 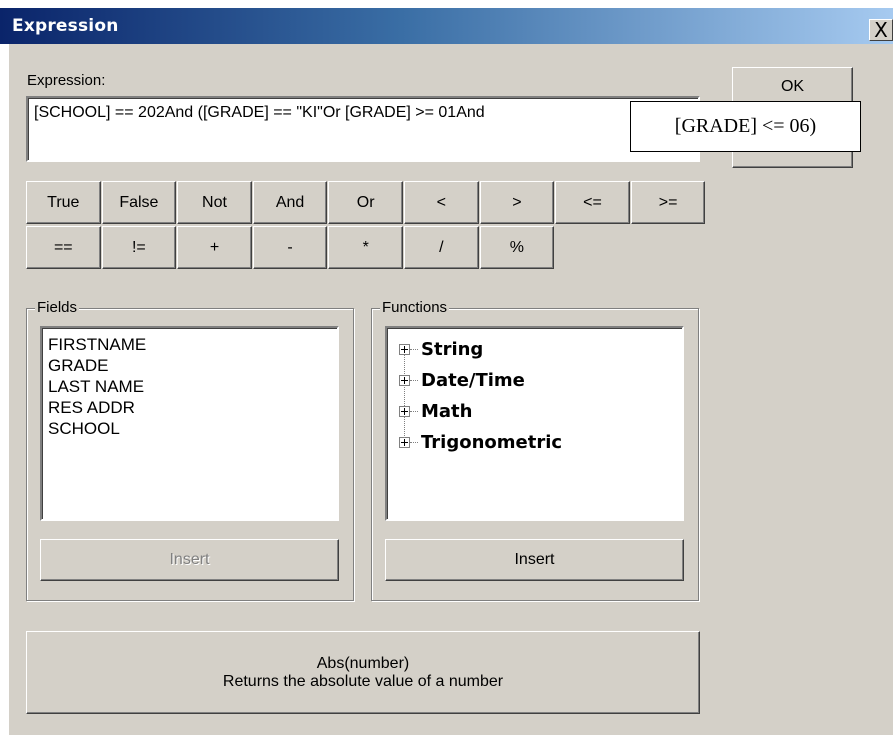 I want to click on operator-not-button: Not, so click(x=214, y=202).